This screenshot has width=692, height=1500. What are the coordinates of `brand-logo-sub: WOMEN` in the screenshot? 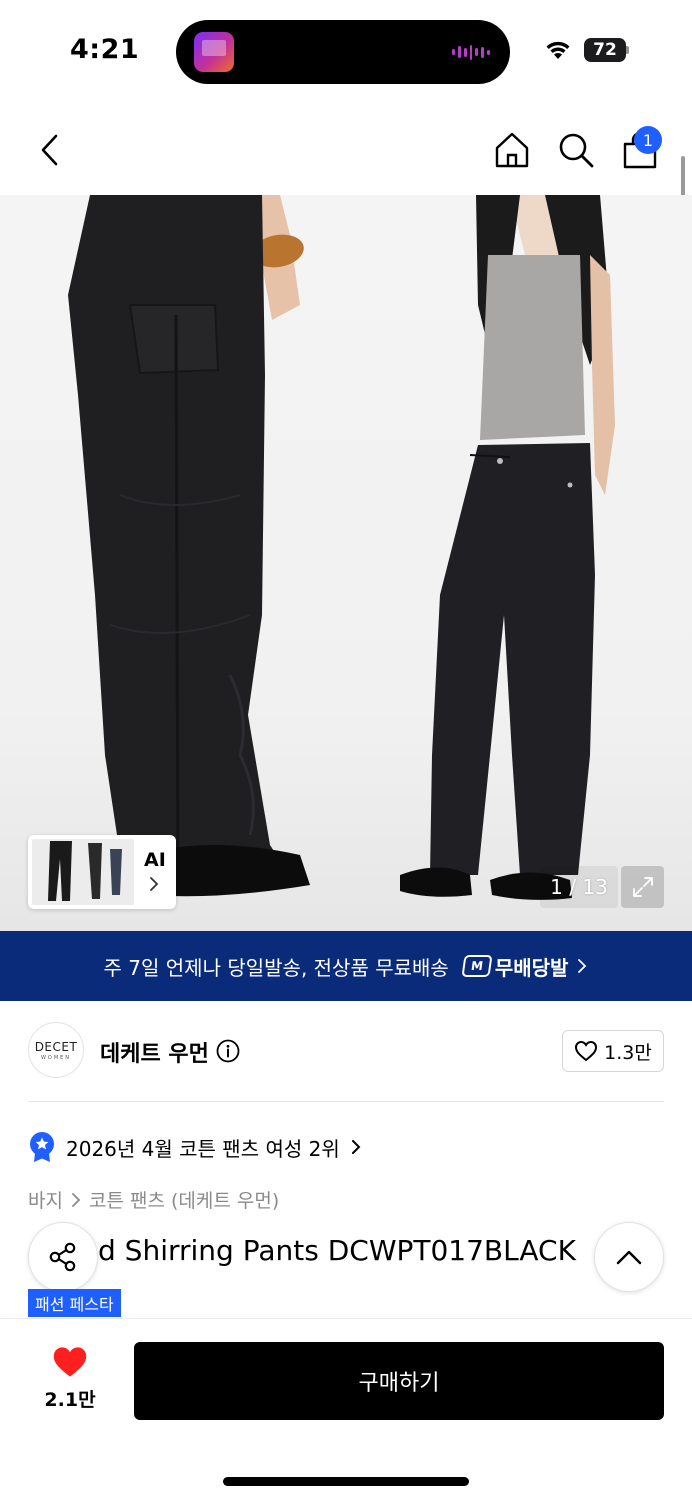 It's located at (56, 1057).